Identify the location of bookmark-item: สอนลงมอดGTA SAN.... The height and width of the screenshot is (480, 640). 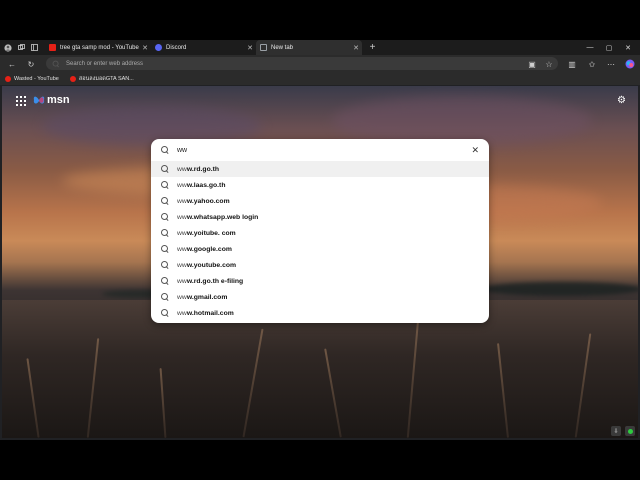
(101, 79).